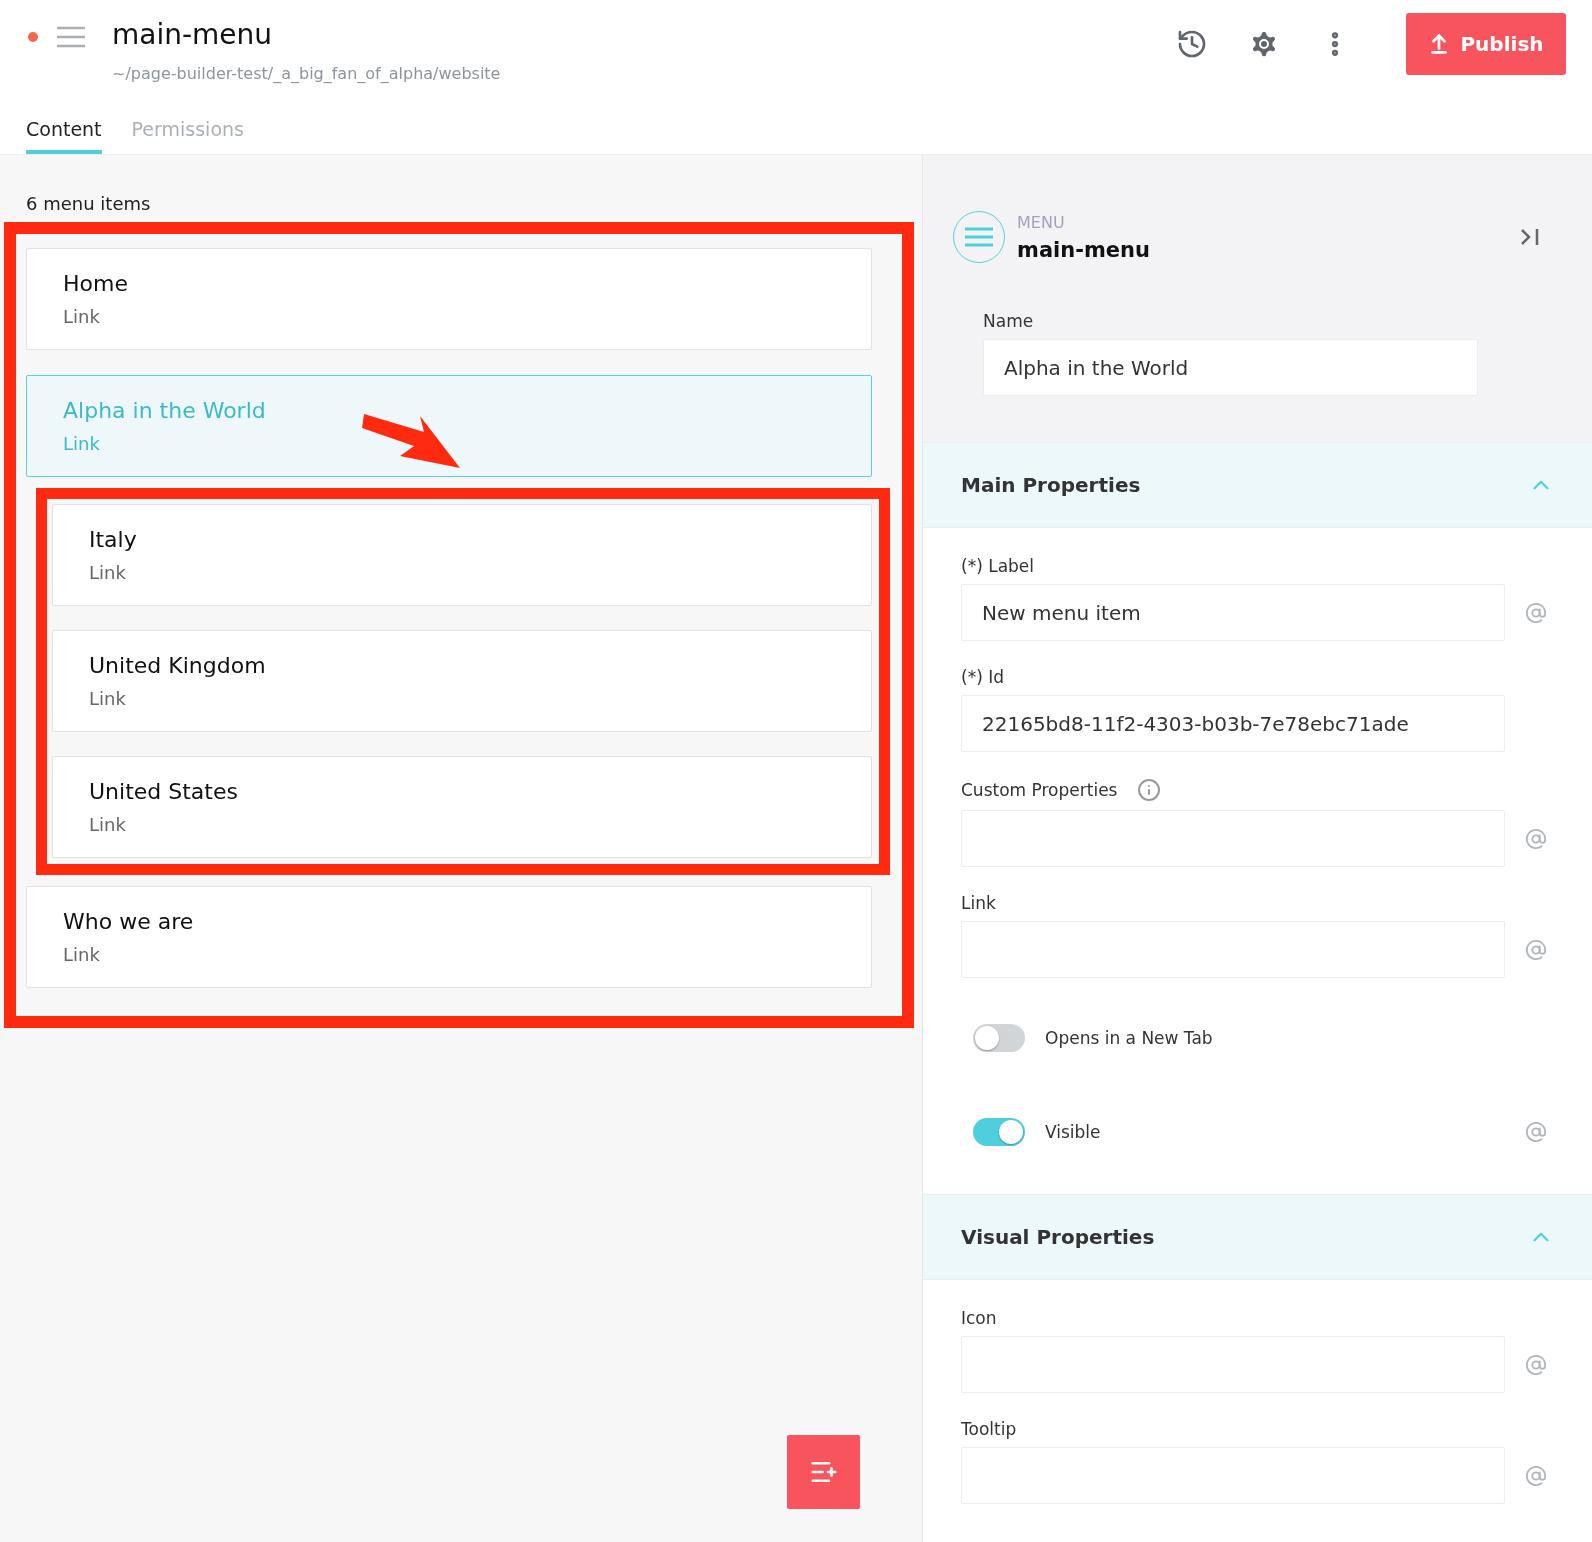 This screenshot has width=1592, height=1542. Describe the element at coordinates (1084, 249) in the screenshot. I see `panel-title: main-menu` at that location.